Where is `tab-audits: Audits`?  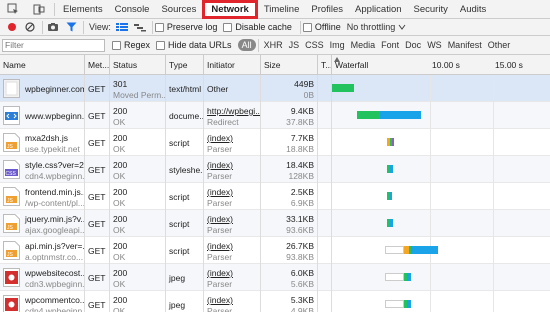
tab-audits: Audits is located at coordinates (473, 9).